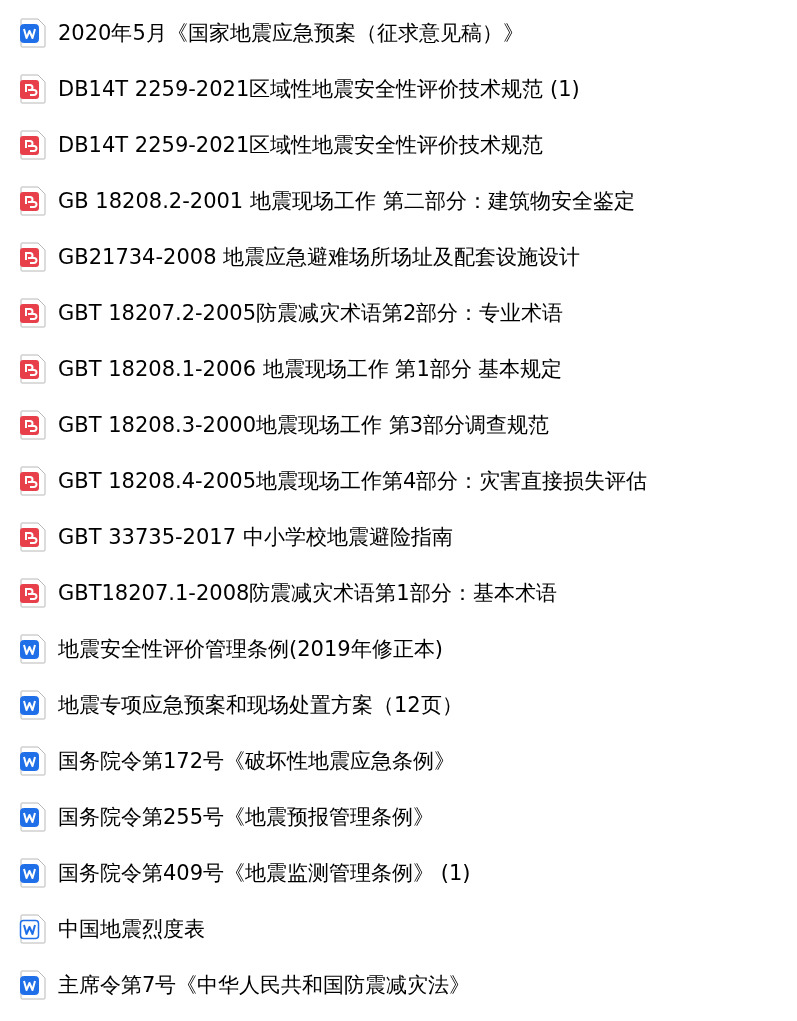 This screenshot has width=797, height=1021. Describe the element at coordinates (310, 369) in the screenshot. I see `file-name: GBT 18208.1-2006 地震现场工作 第1部分 基本规定` at that location.